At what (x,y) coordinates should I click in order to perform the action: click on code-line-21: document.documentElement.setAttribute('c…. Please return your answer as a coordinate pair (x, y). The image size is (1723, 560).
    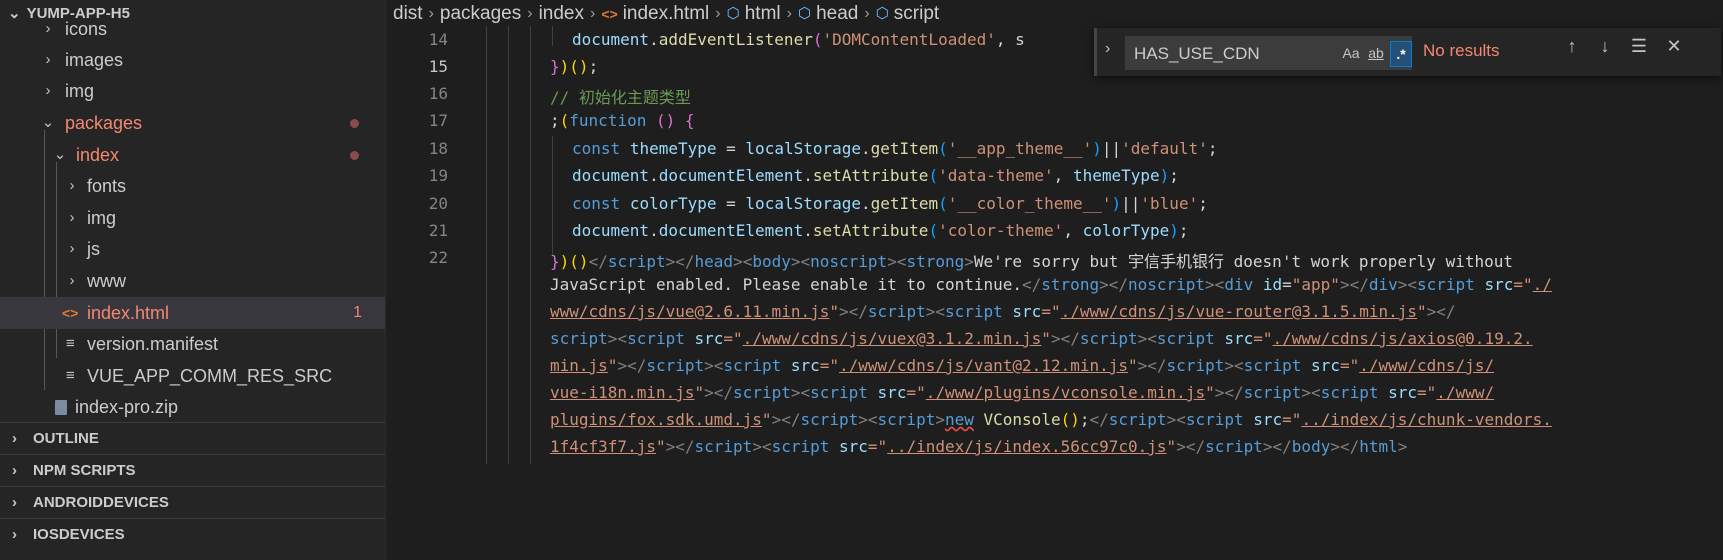
    Looking at the image, I should click on (880, 230).